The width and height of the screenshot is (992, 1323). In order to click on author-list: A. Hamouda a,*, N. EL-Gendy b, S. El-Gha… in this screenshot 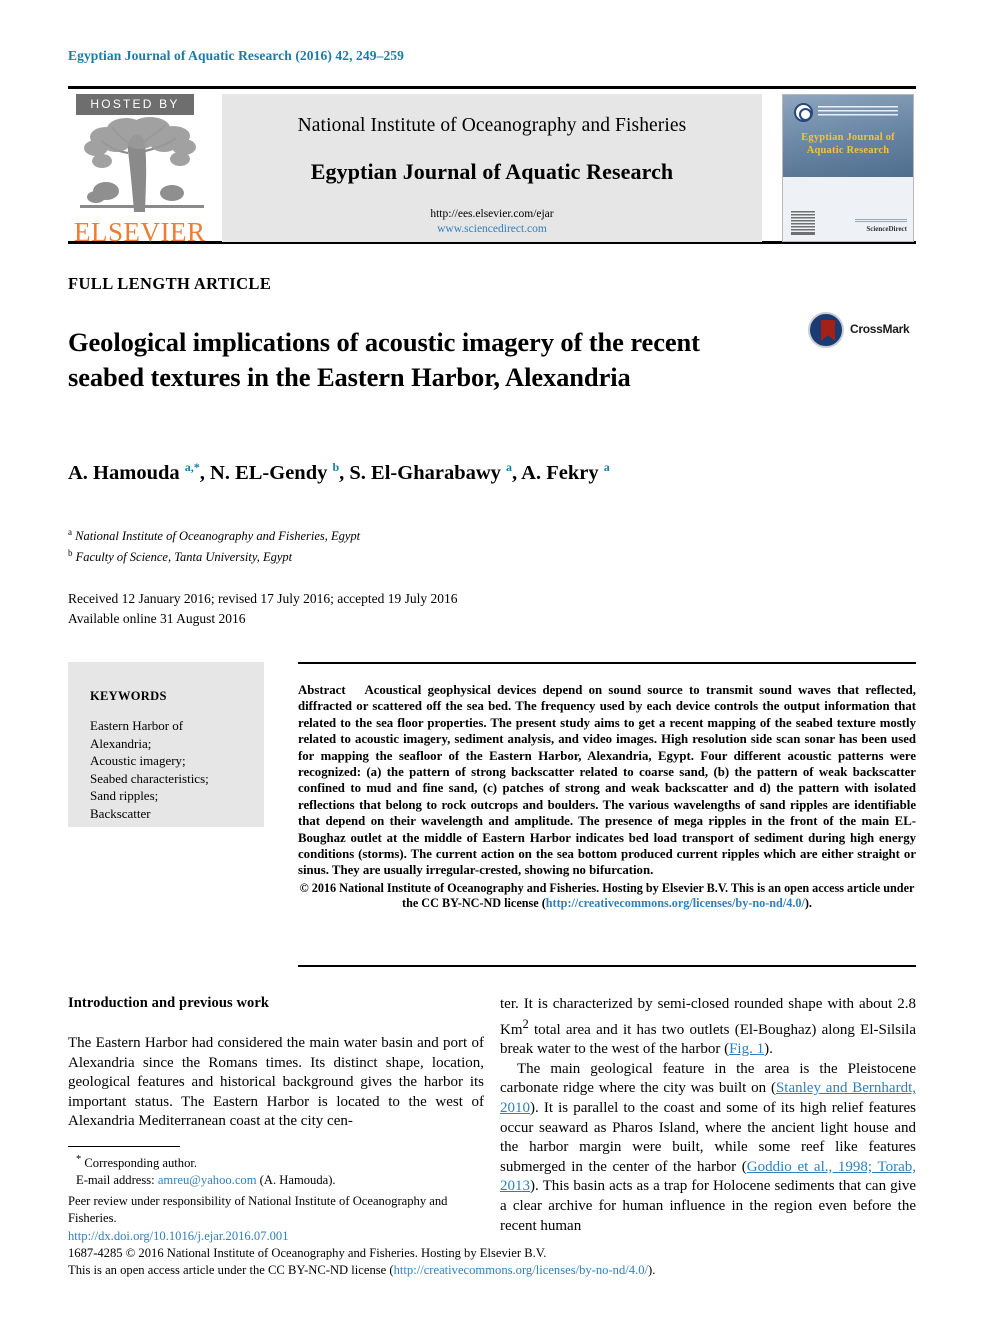, I will do `click(339, 472)`.